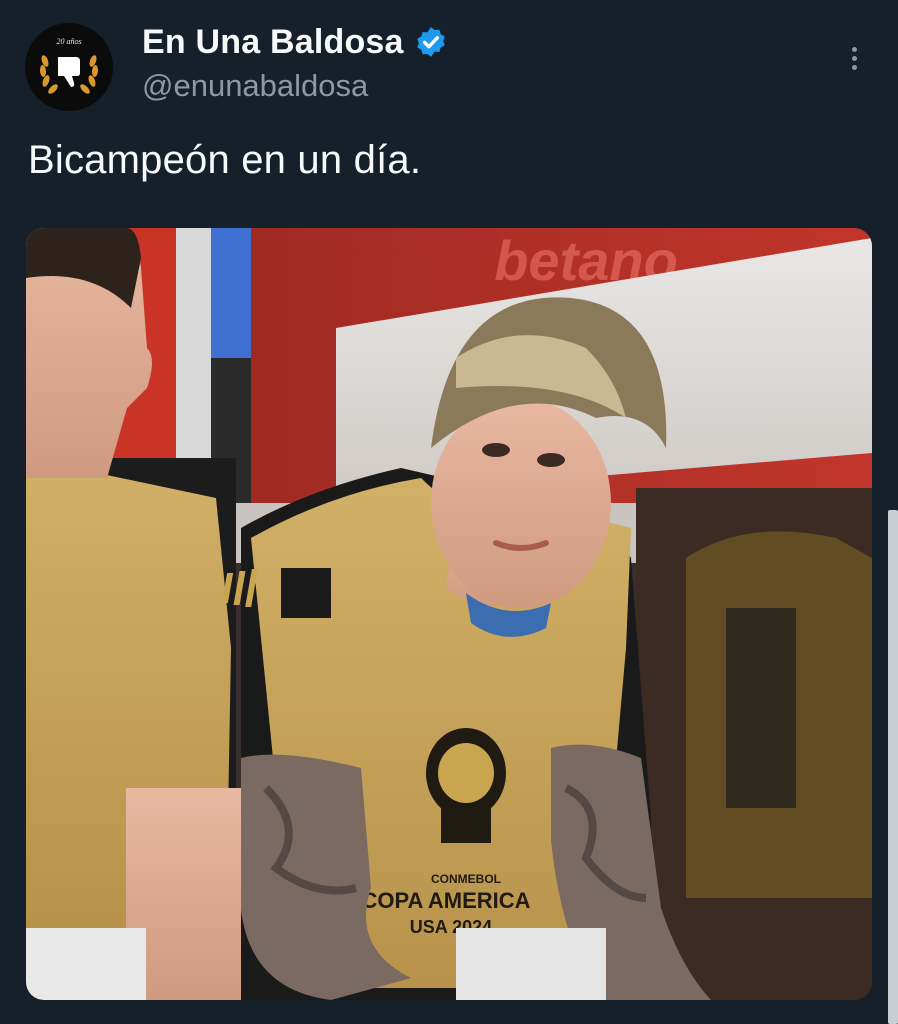 This screenshot has width=898, height=1024. What do you see at coordinates (255, 86) in the screenshot?
I see `author-handle: @enunabaldosa` at bounding box center [255, 86].